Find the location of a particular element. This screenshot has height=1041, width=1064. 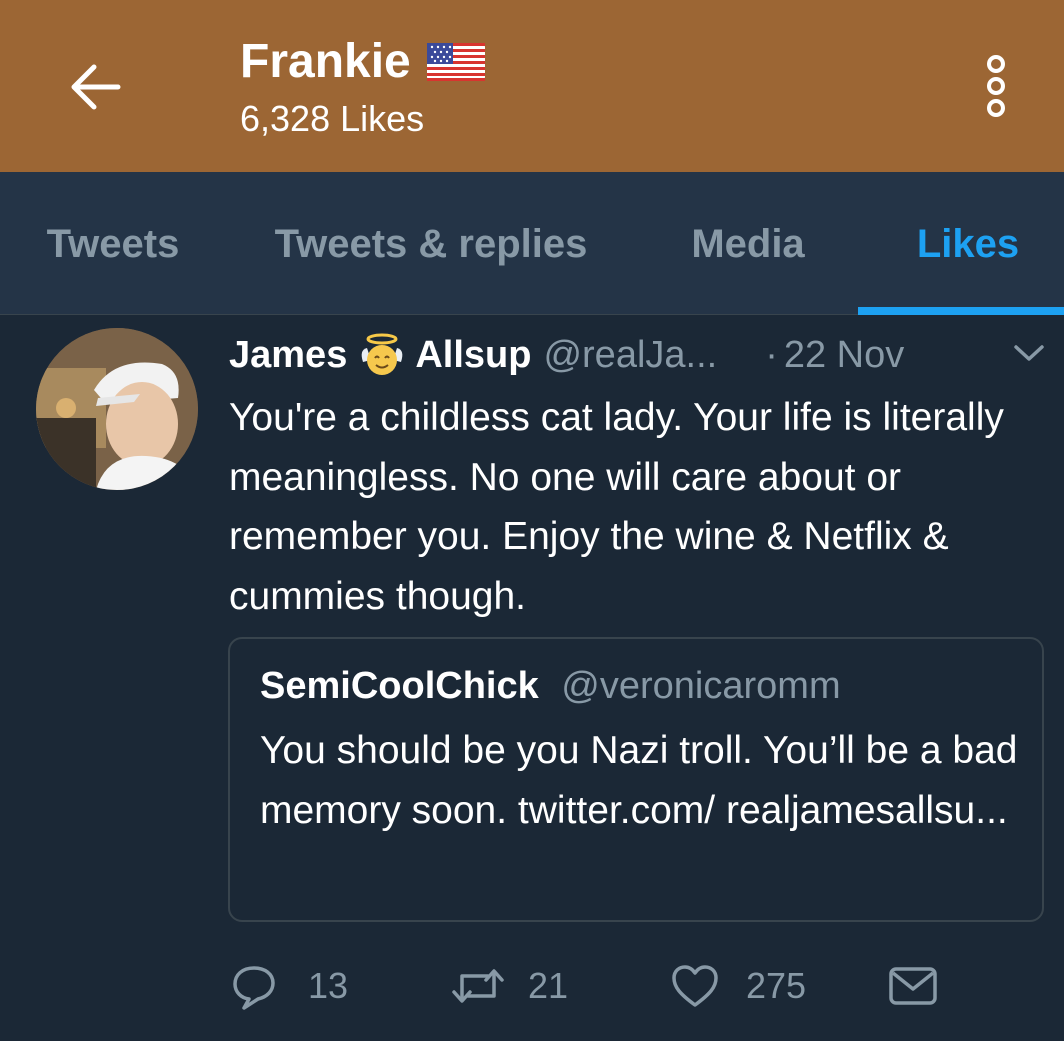

tab-likes: Likes is located at coordinates (968, 243).